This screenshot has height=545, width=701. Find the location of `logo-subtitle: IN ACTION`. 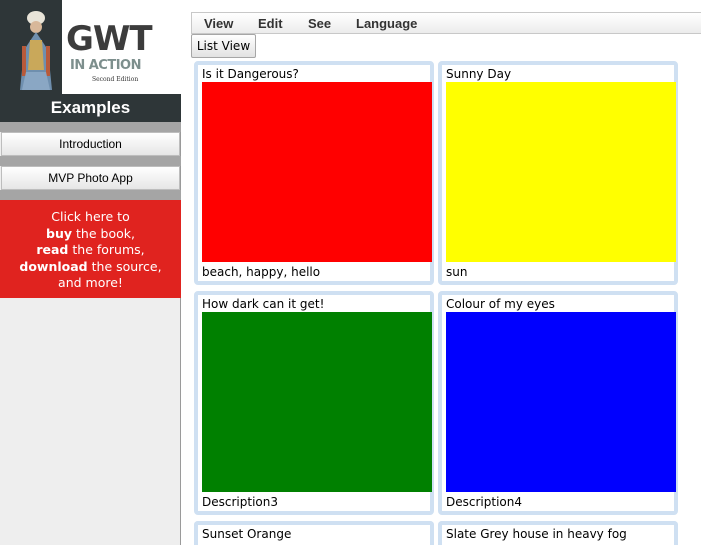

logo-subtitle: IN ACTION is located at coordinates (105, 65).